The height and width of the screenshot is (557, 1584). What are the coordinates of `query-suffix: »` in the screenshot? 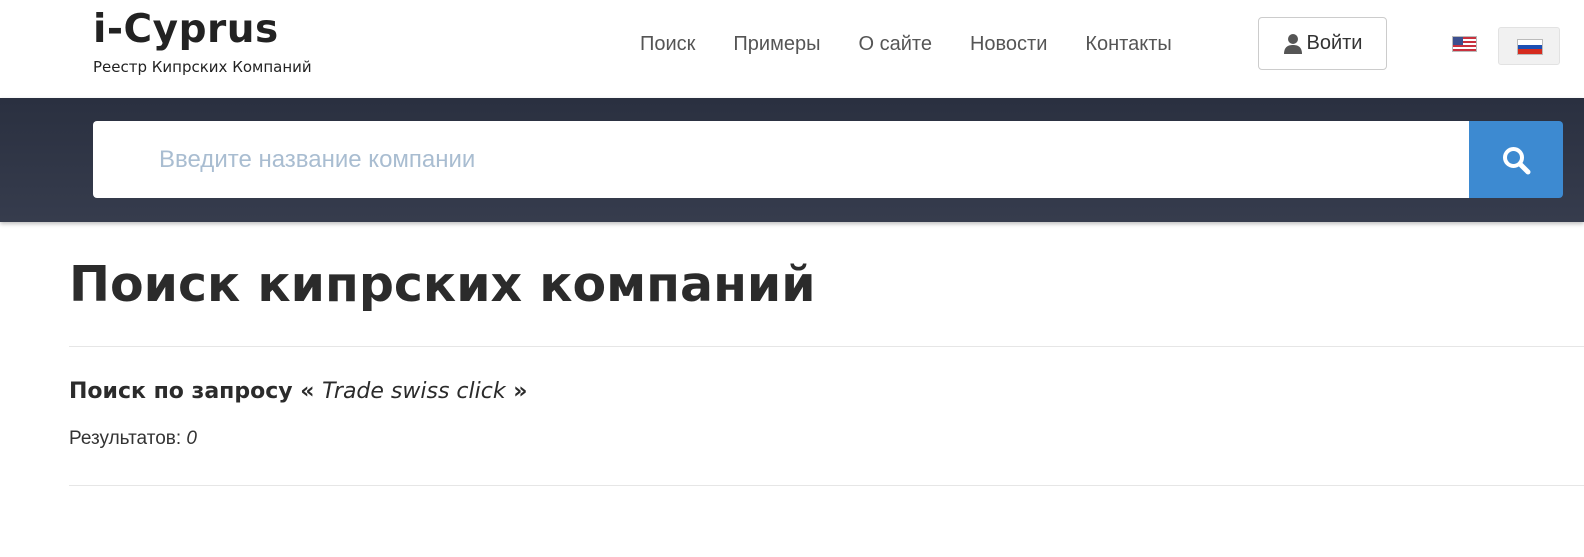 It's located at (520, 391).